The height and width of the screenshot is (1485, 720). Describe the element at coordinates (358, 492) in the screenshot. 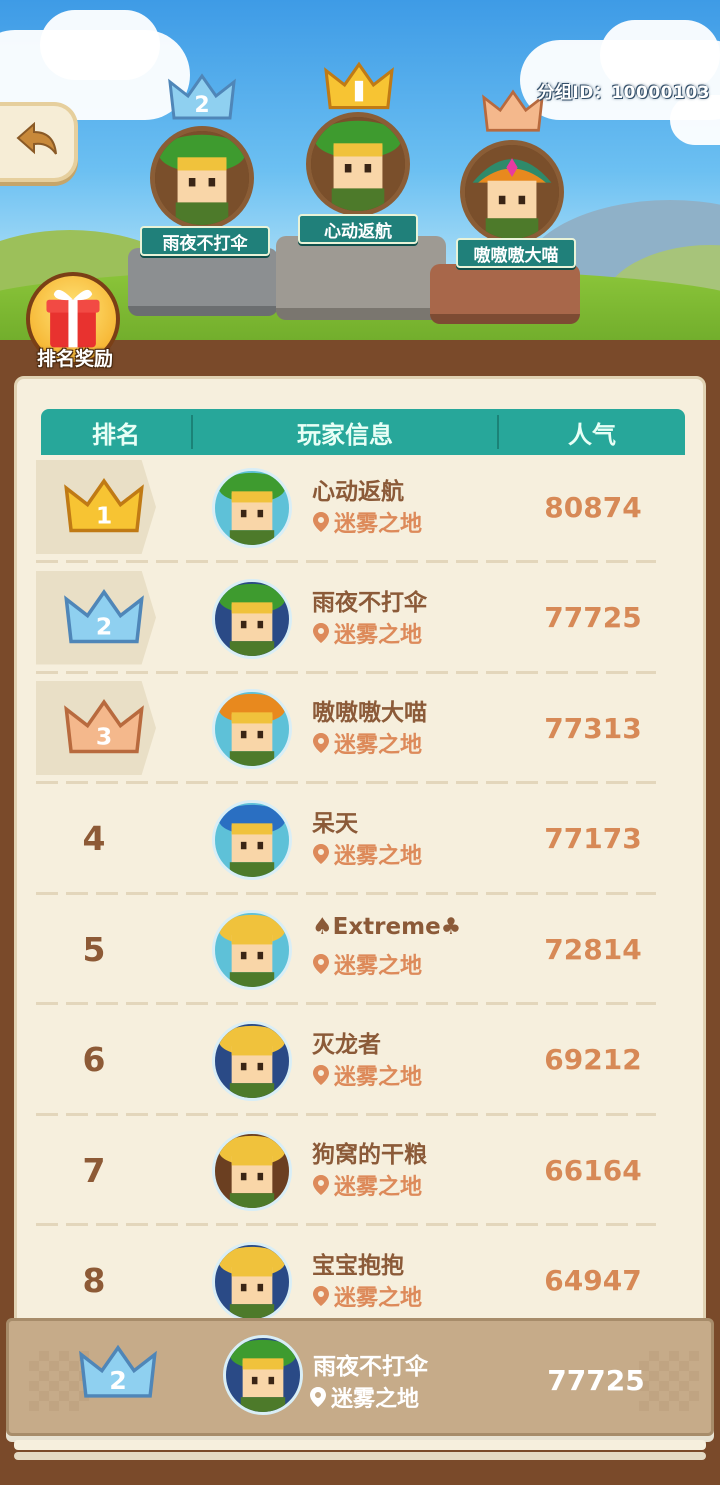

I see `player-name: 心动返航` at that location.